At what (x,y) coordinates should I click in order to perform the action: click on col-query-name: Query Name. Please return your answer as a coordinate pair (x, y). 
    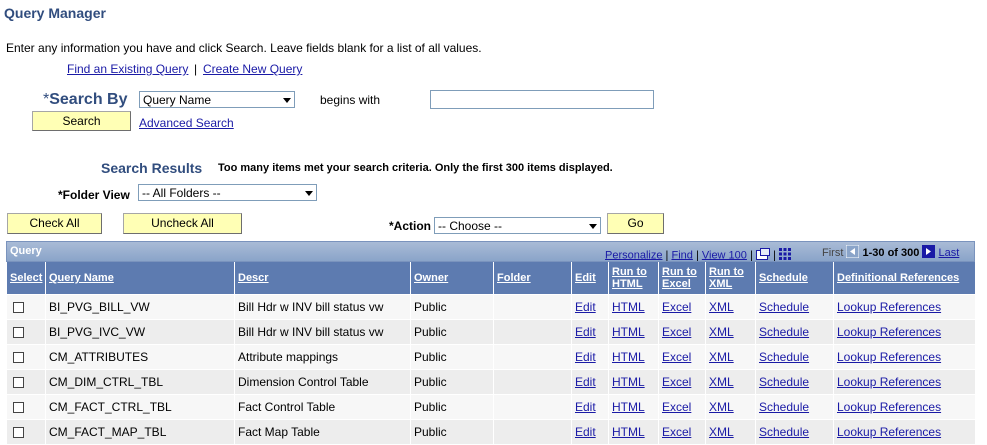
    Looking at the image, I should click on (140, 278).